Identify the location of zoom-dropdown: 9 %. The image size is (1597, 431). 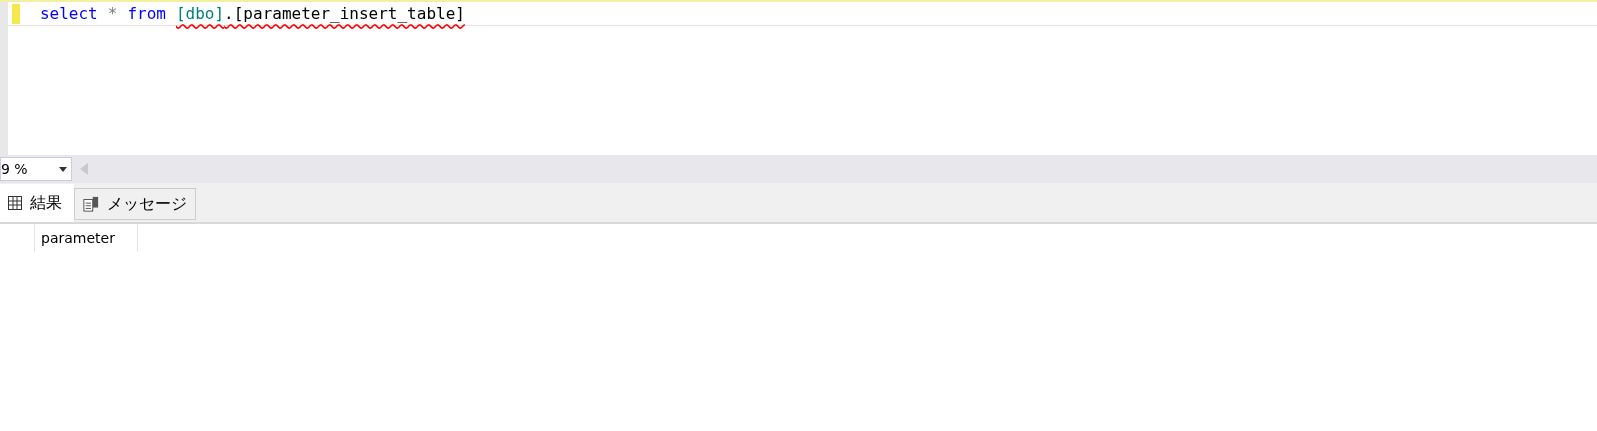
(36, 169).